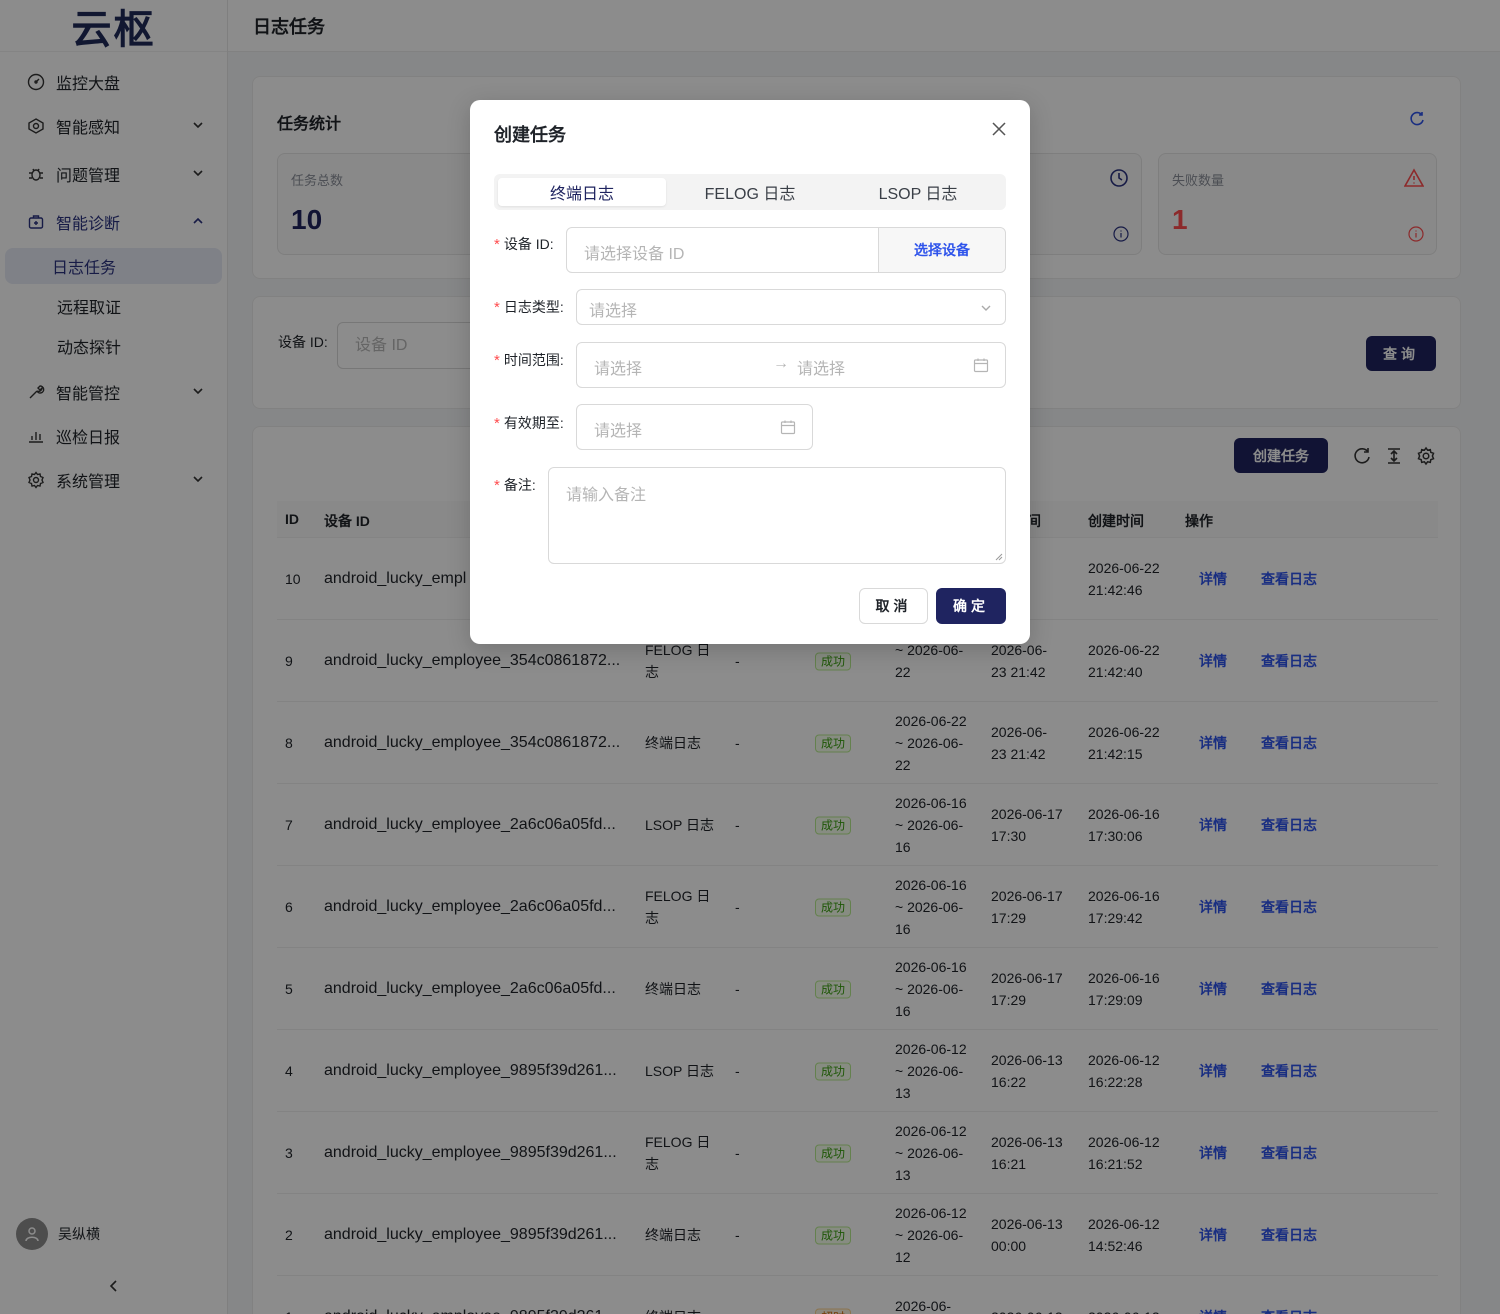 Image resolution: width=1500 pixels, height=1314 pixels. I want to click on tab-terminal-log: 终端日志, so click(582, 192).